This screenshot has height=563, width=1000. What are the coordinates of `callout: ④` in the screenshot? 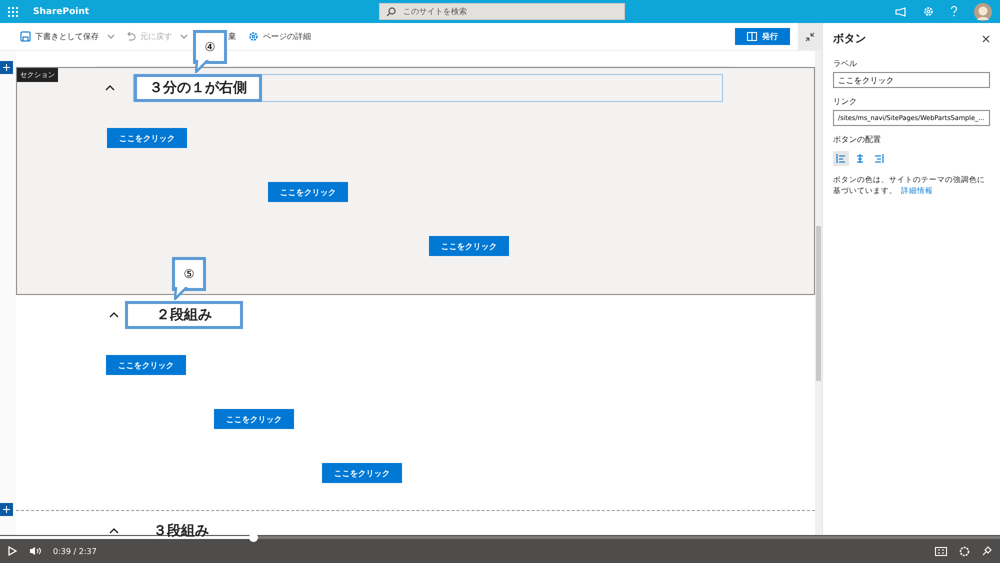 It's located at (210, 47).